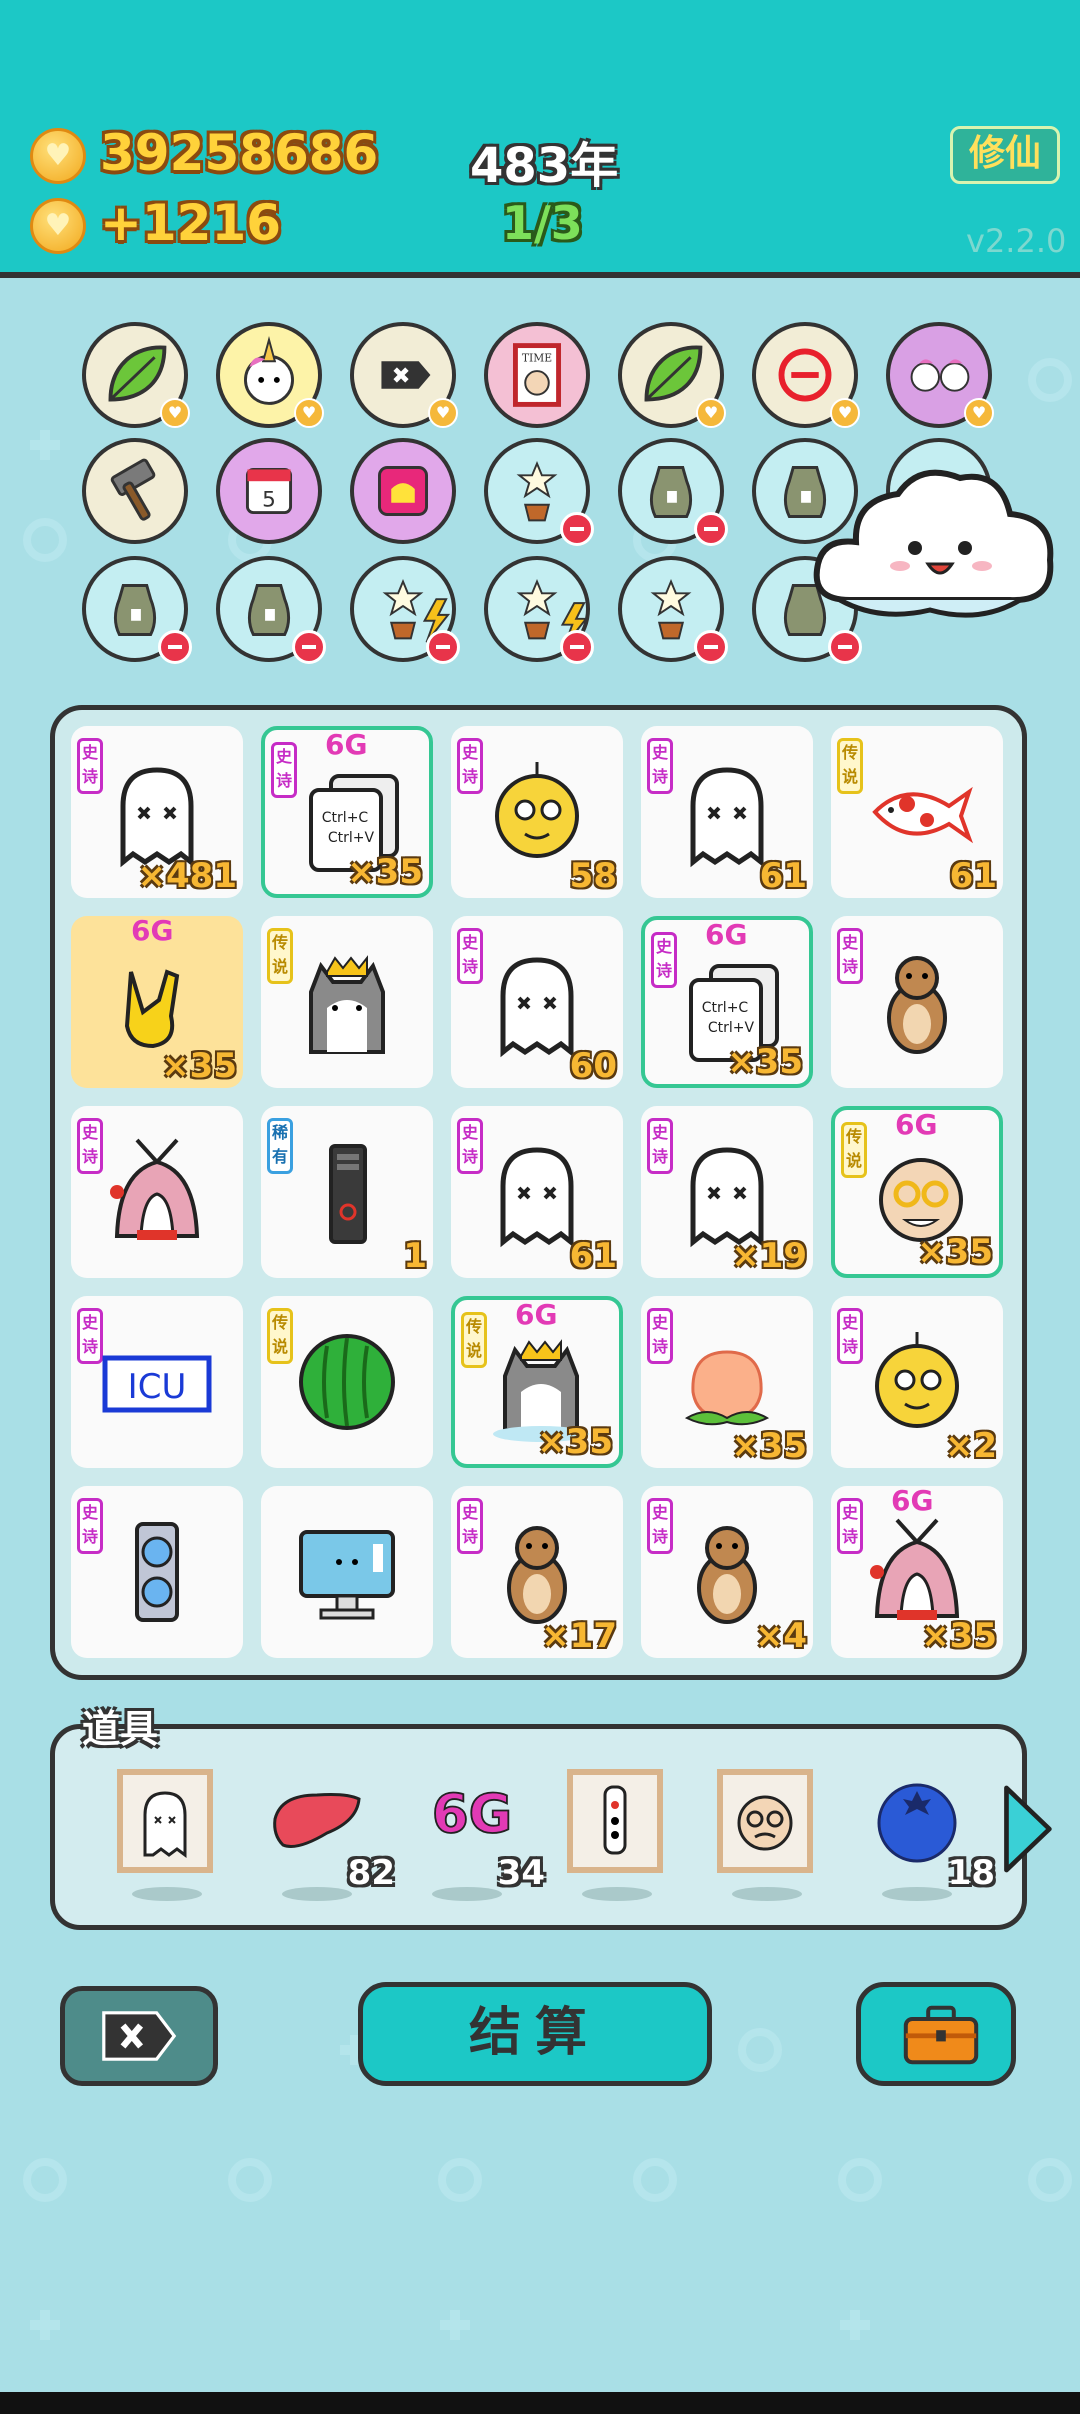 This screenshot has height=2414, width=1080. What do you see at coordinates (157, 1192) in the screenshot?
I see `tile-rabbit-tent: 史诗` at bounding box center [157, 1192].